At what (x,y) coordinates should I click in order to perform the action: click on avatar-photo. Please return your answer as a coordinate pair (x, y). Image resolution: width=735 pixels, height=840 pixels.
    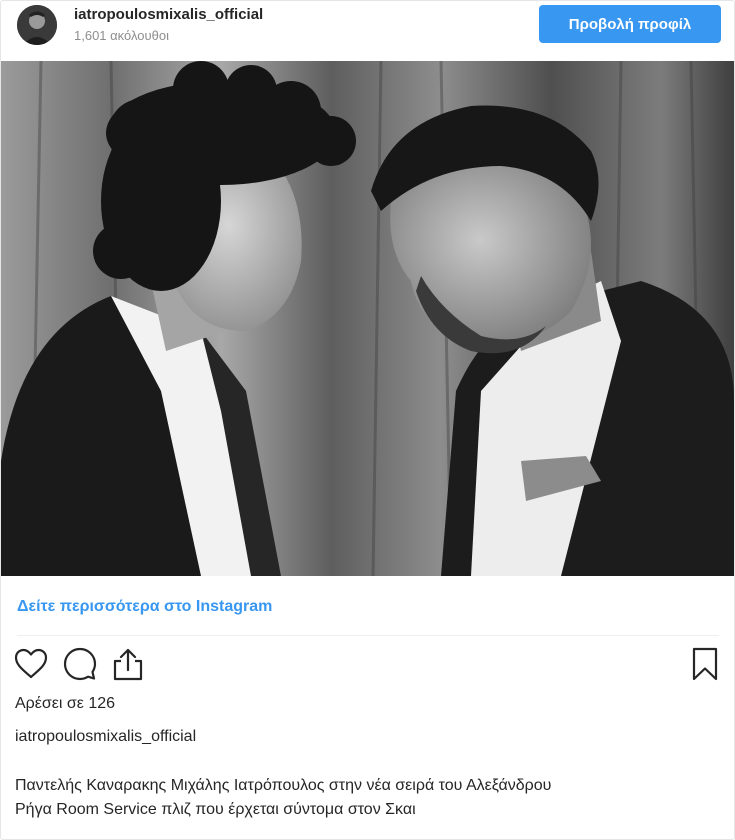
    Looking at the image, I should click on (37, 25).